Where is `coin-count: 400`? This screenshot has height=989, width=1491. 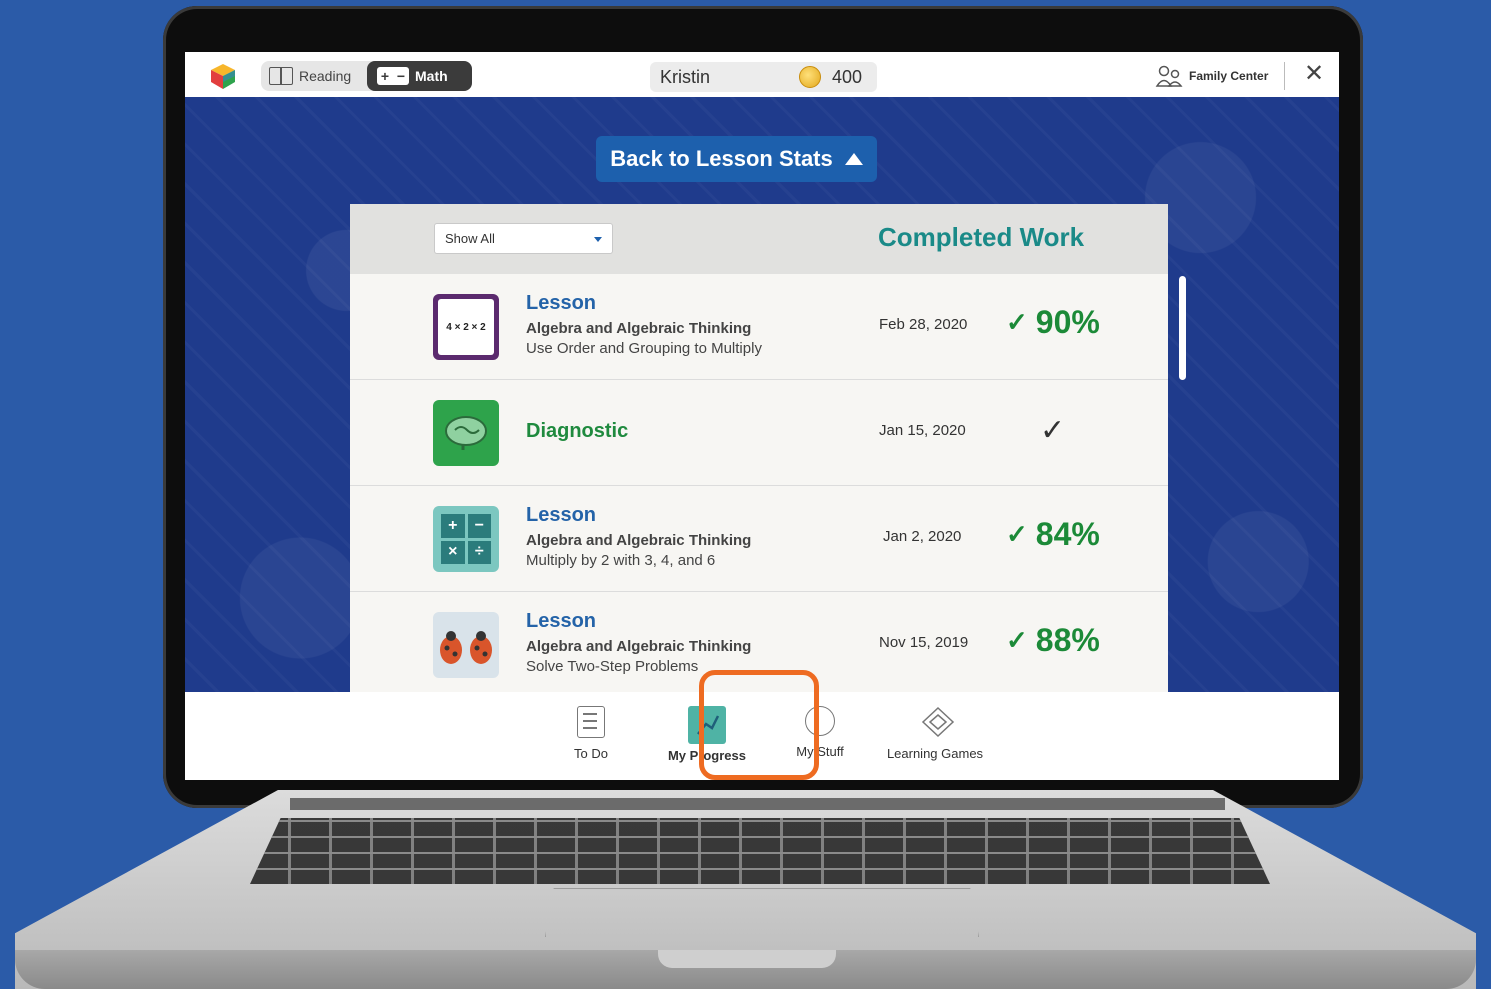 coin-count: 400 is located at coordinates (847, 77).